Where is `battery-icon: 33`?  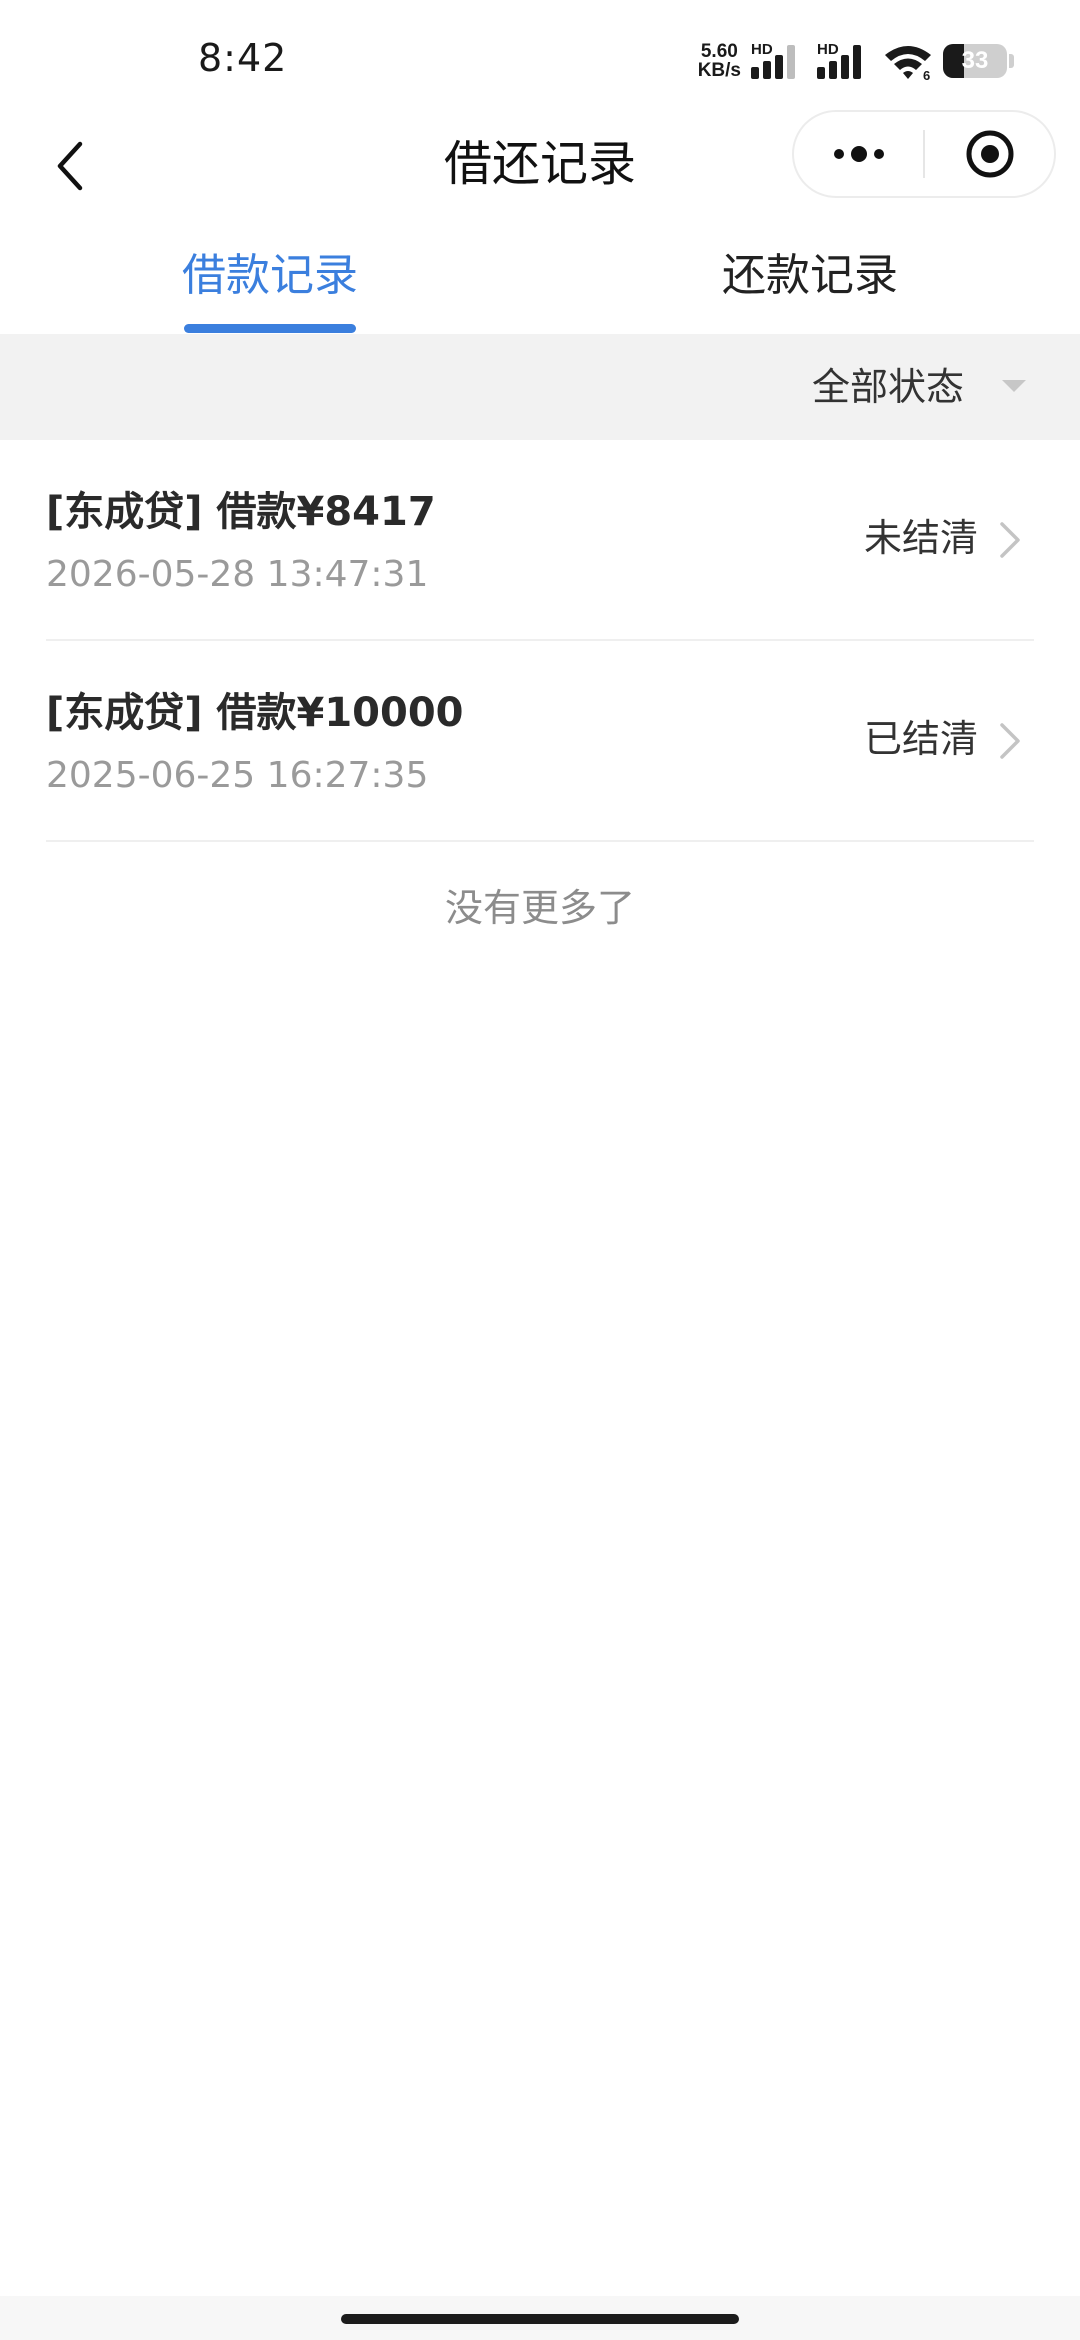 battery-icon: 33 is located at coordinates (975, 61).